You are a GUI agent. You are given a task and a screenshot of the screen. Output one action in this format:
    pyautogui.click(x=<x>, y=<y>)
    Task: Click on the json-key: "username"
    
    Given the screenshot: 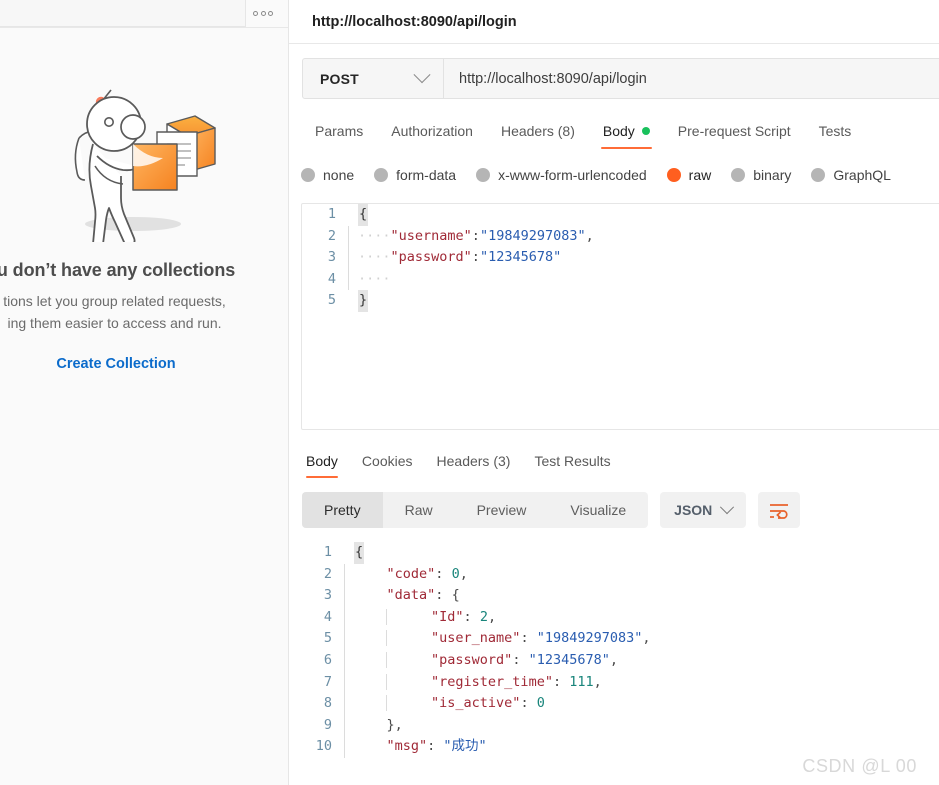 What is the action you would take?
    pyautogui.click(x=431, y=235)
    